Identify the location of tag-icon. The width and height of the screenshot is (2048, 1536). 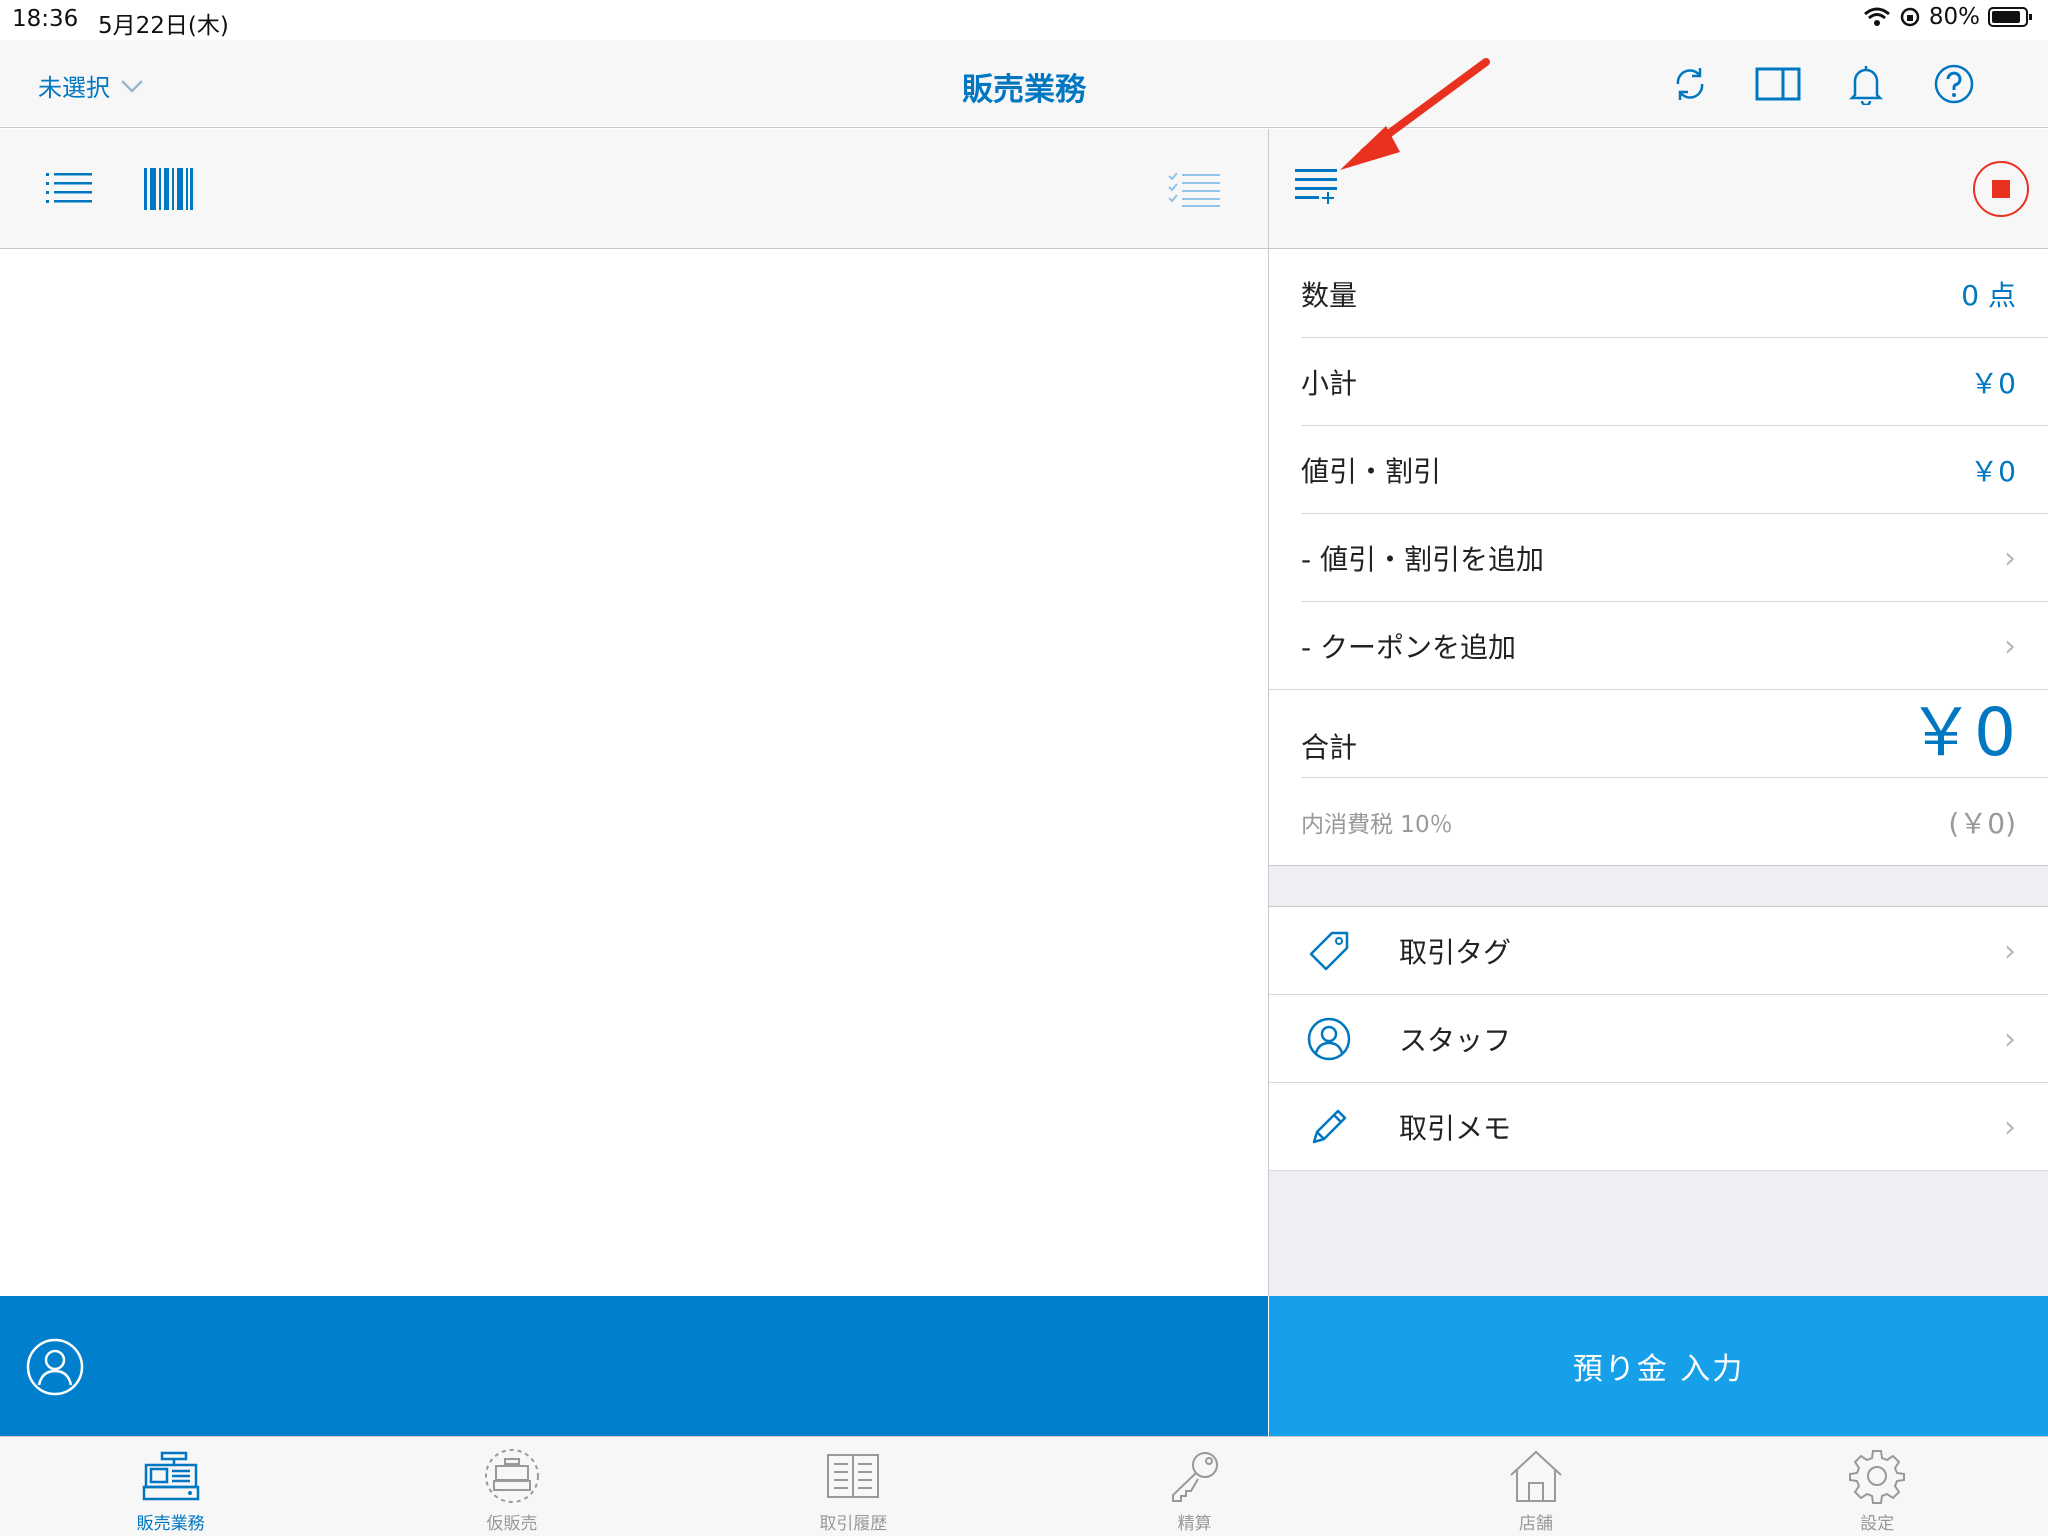
(1329, 951).